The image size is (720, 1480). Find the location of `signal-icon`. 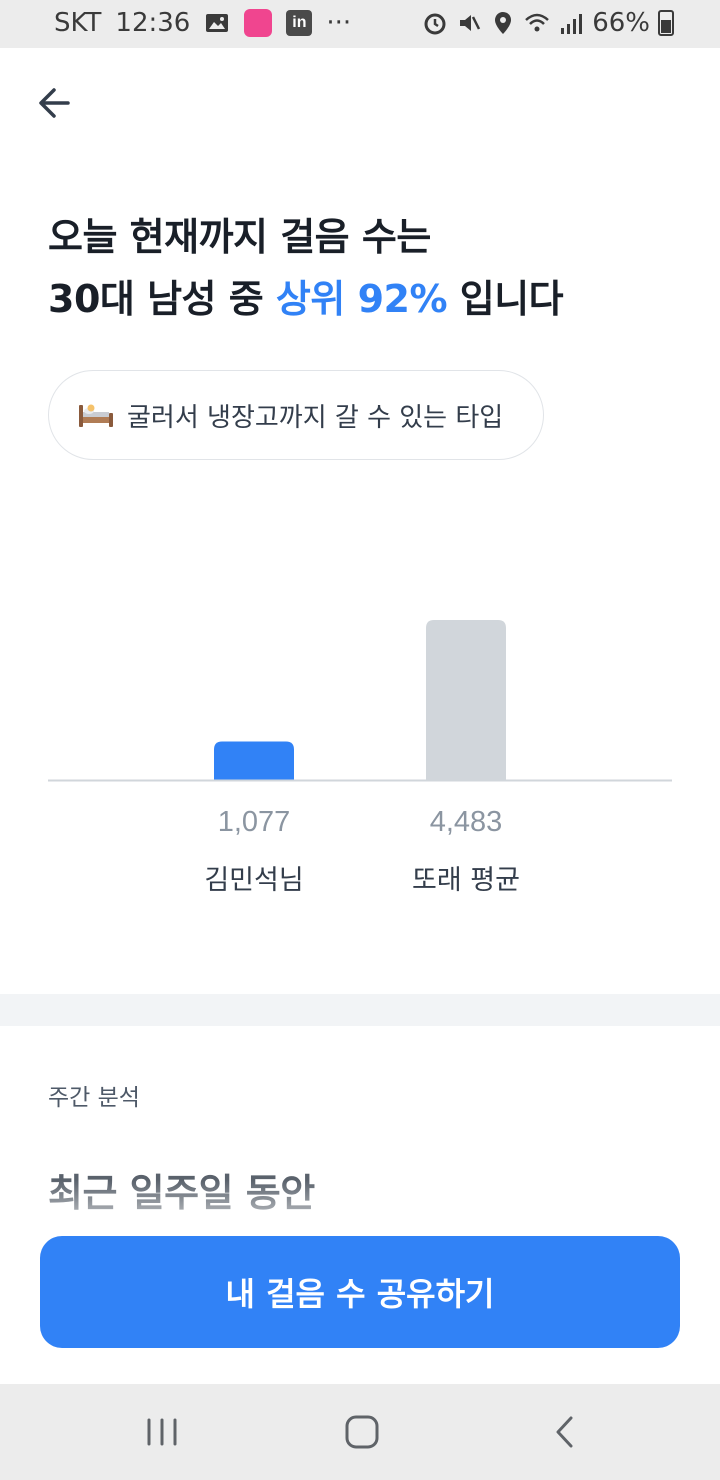

signal-icon is located at coordinates (572, 24).